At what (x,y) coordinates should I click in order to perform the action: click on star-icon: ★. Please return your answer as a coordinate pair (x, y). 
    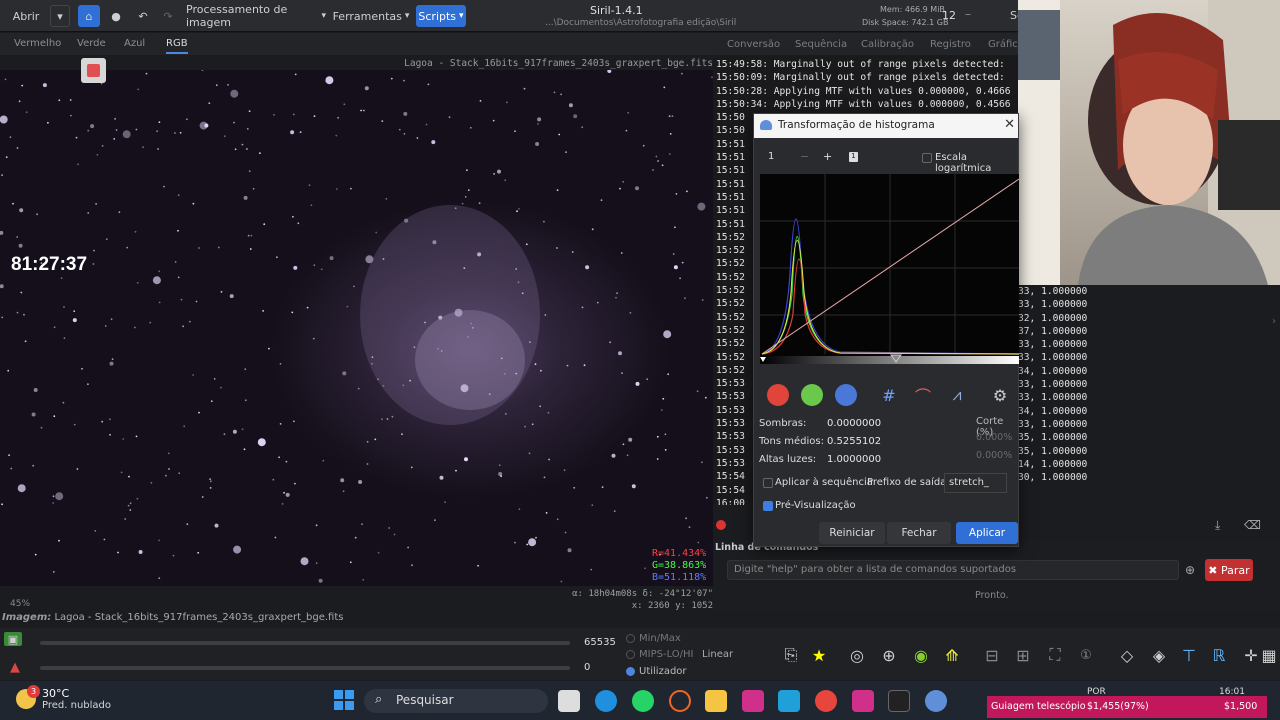
    Looking at the image, I should click on (819, 655).